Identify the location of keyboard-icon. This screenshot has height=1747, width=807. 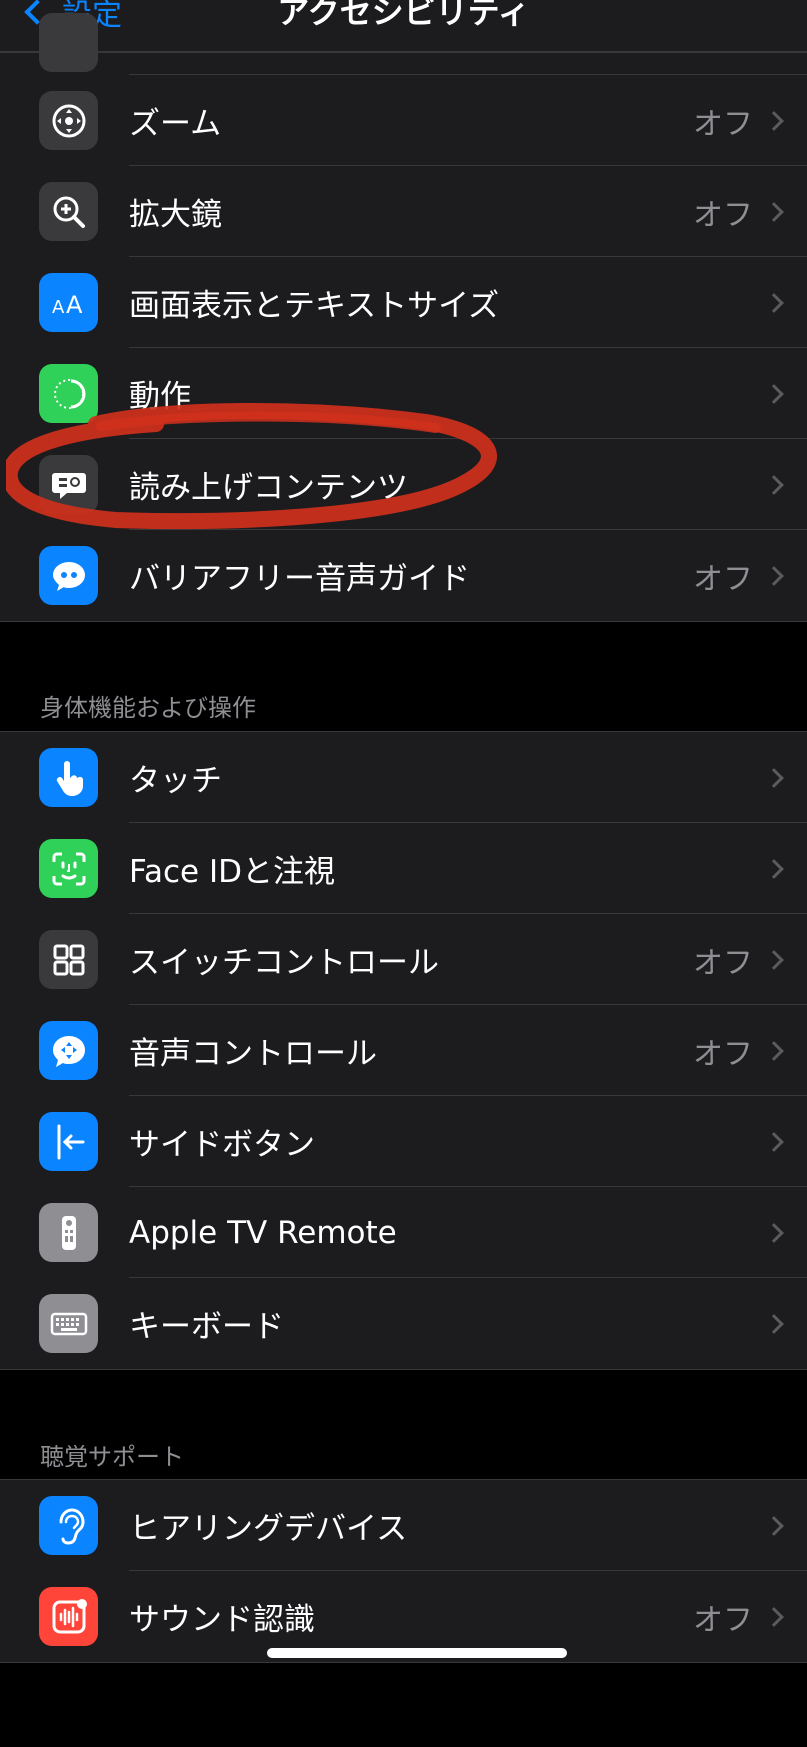
(68, 1323).